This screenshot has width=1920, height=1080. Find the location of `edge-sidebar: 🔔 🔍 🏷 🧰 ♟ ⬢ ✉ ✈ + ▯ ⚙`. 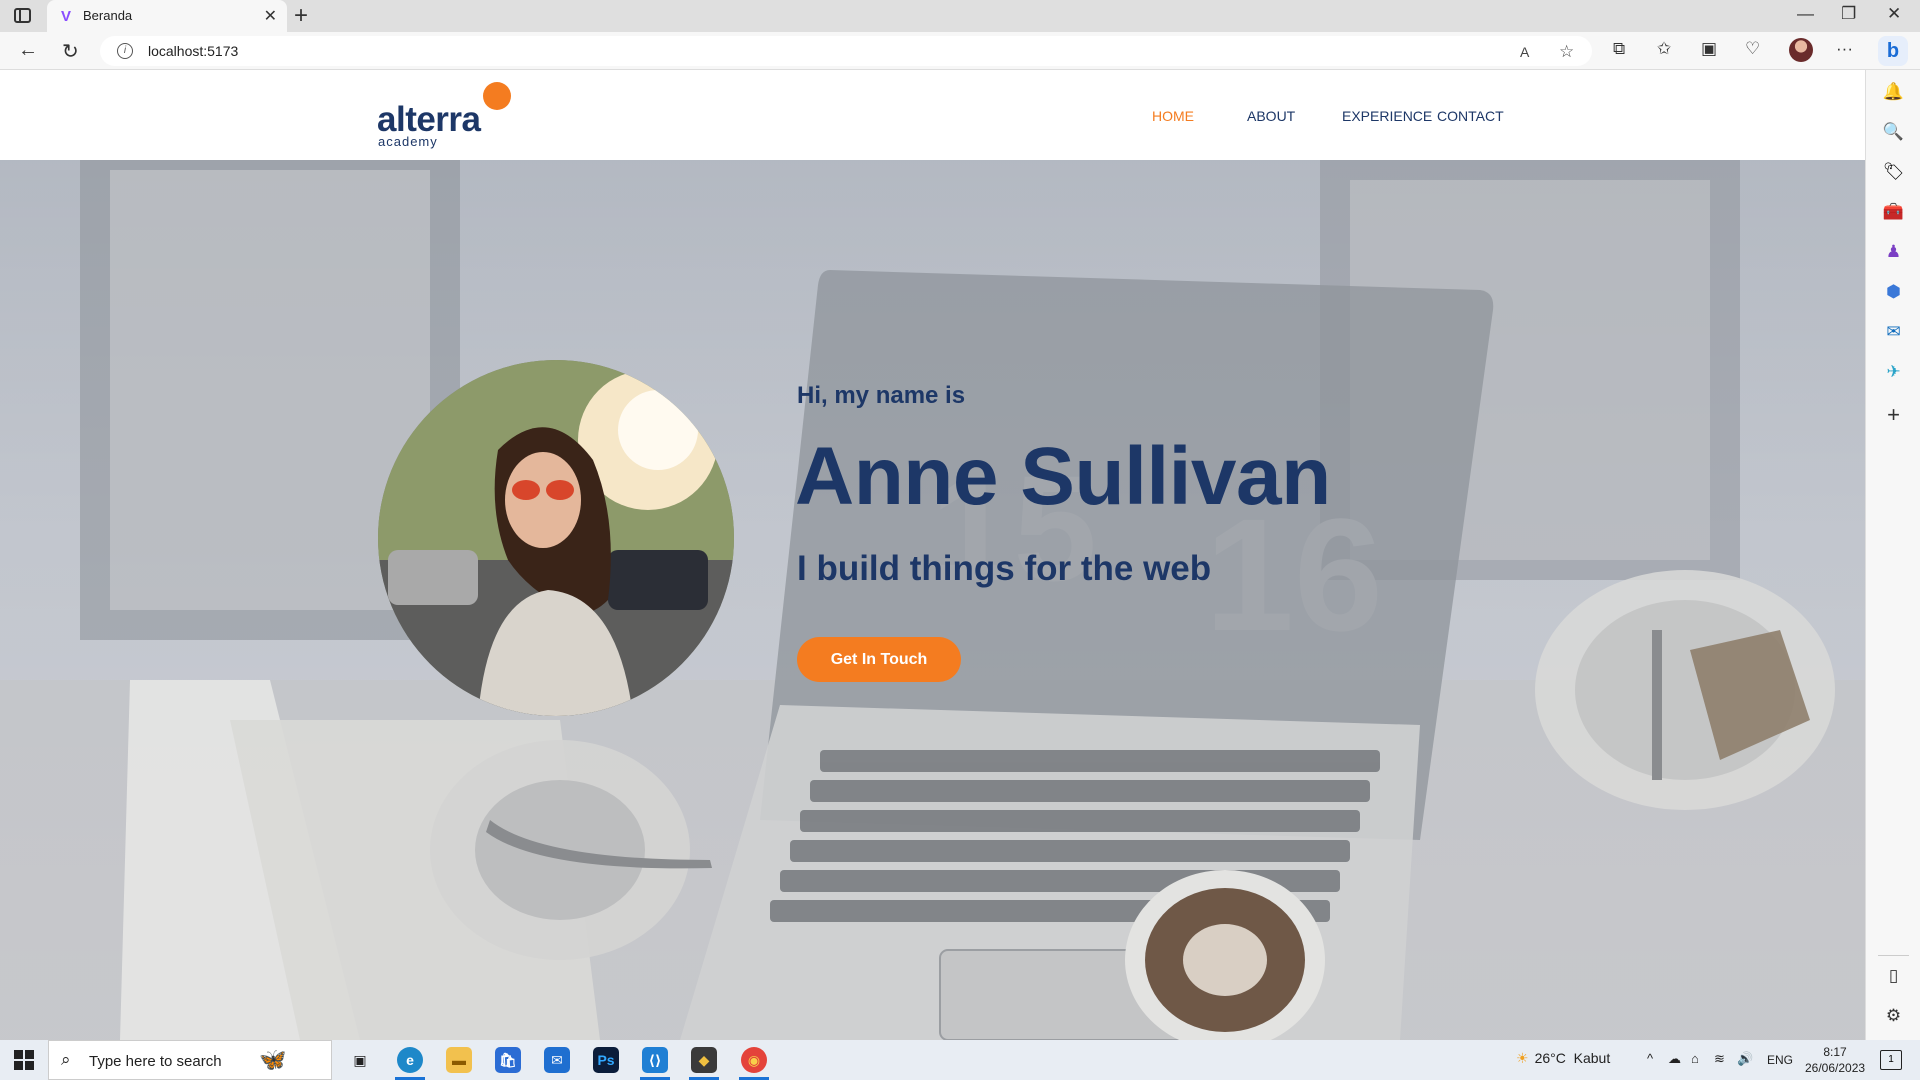

edge-sidebar: 🔔 🔍 🏷 🧰 ♟ ⬢ ✉ ✈ + ▯ ⚙ is located at coordinates (1892, 555).